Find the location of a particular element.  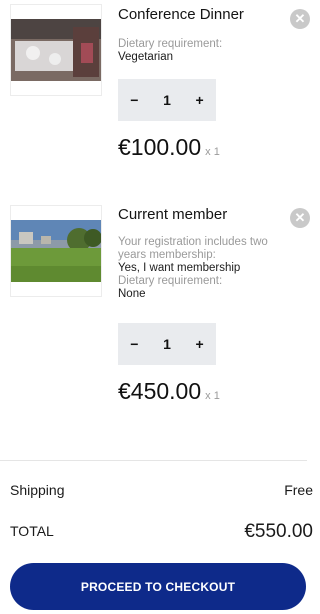

detail-value: Vegetarian is located at coordinates (145, 57).